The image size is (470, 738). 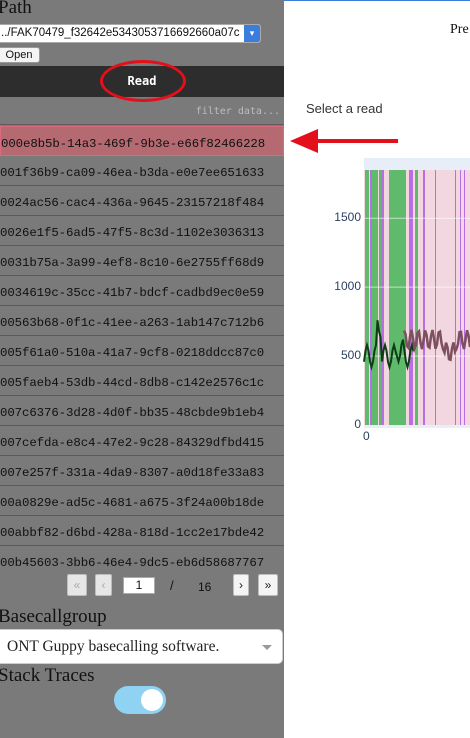 What do you see at coordinates (142, 381) in the screenshot?
I see `read-row: 005faeb4-53db-44cd-8db8-c142e2576c1c` at bounding box center [142, 381].